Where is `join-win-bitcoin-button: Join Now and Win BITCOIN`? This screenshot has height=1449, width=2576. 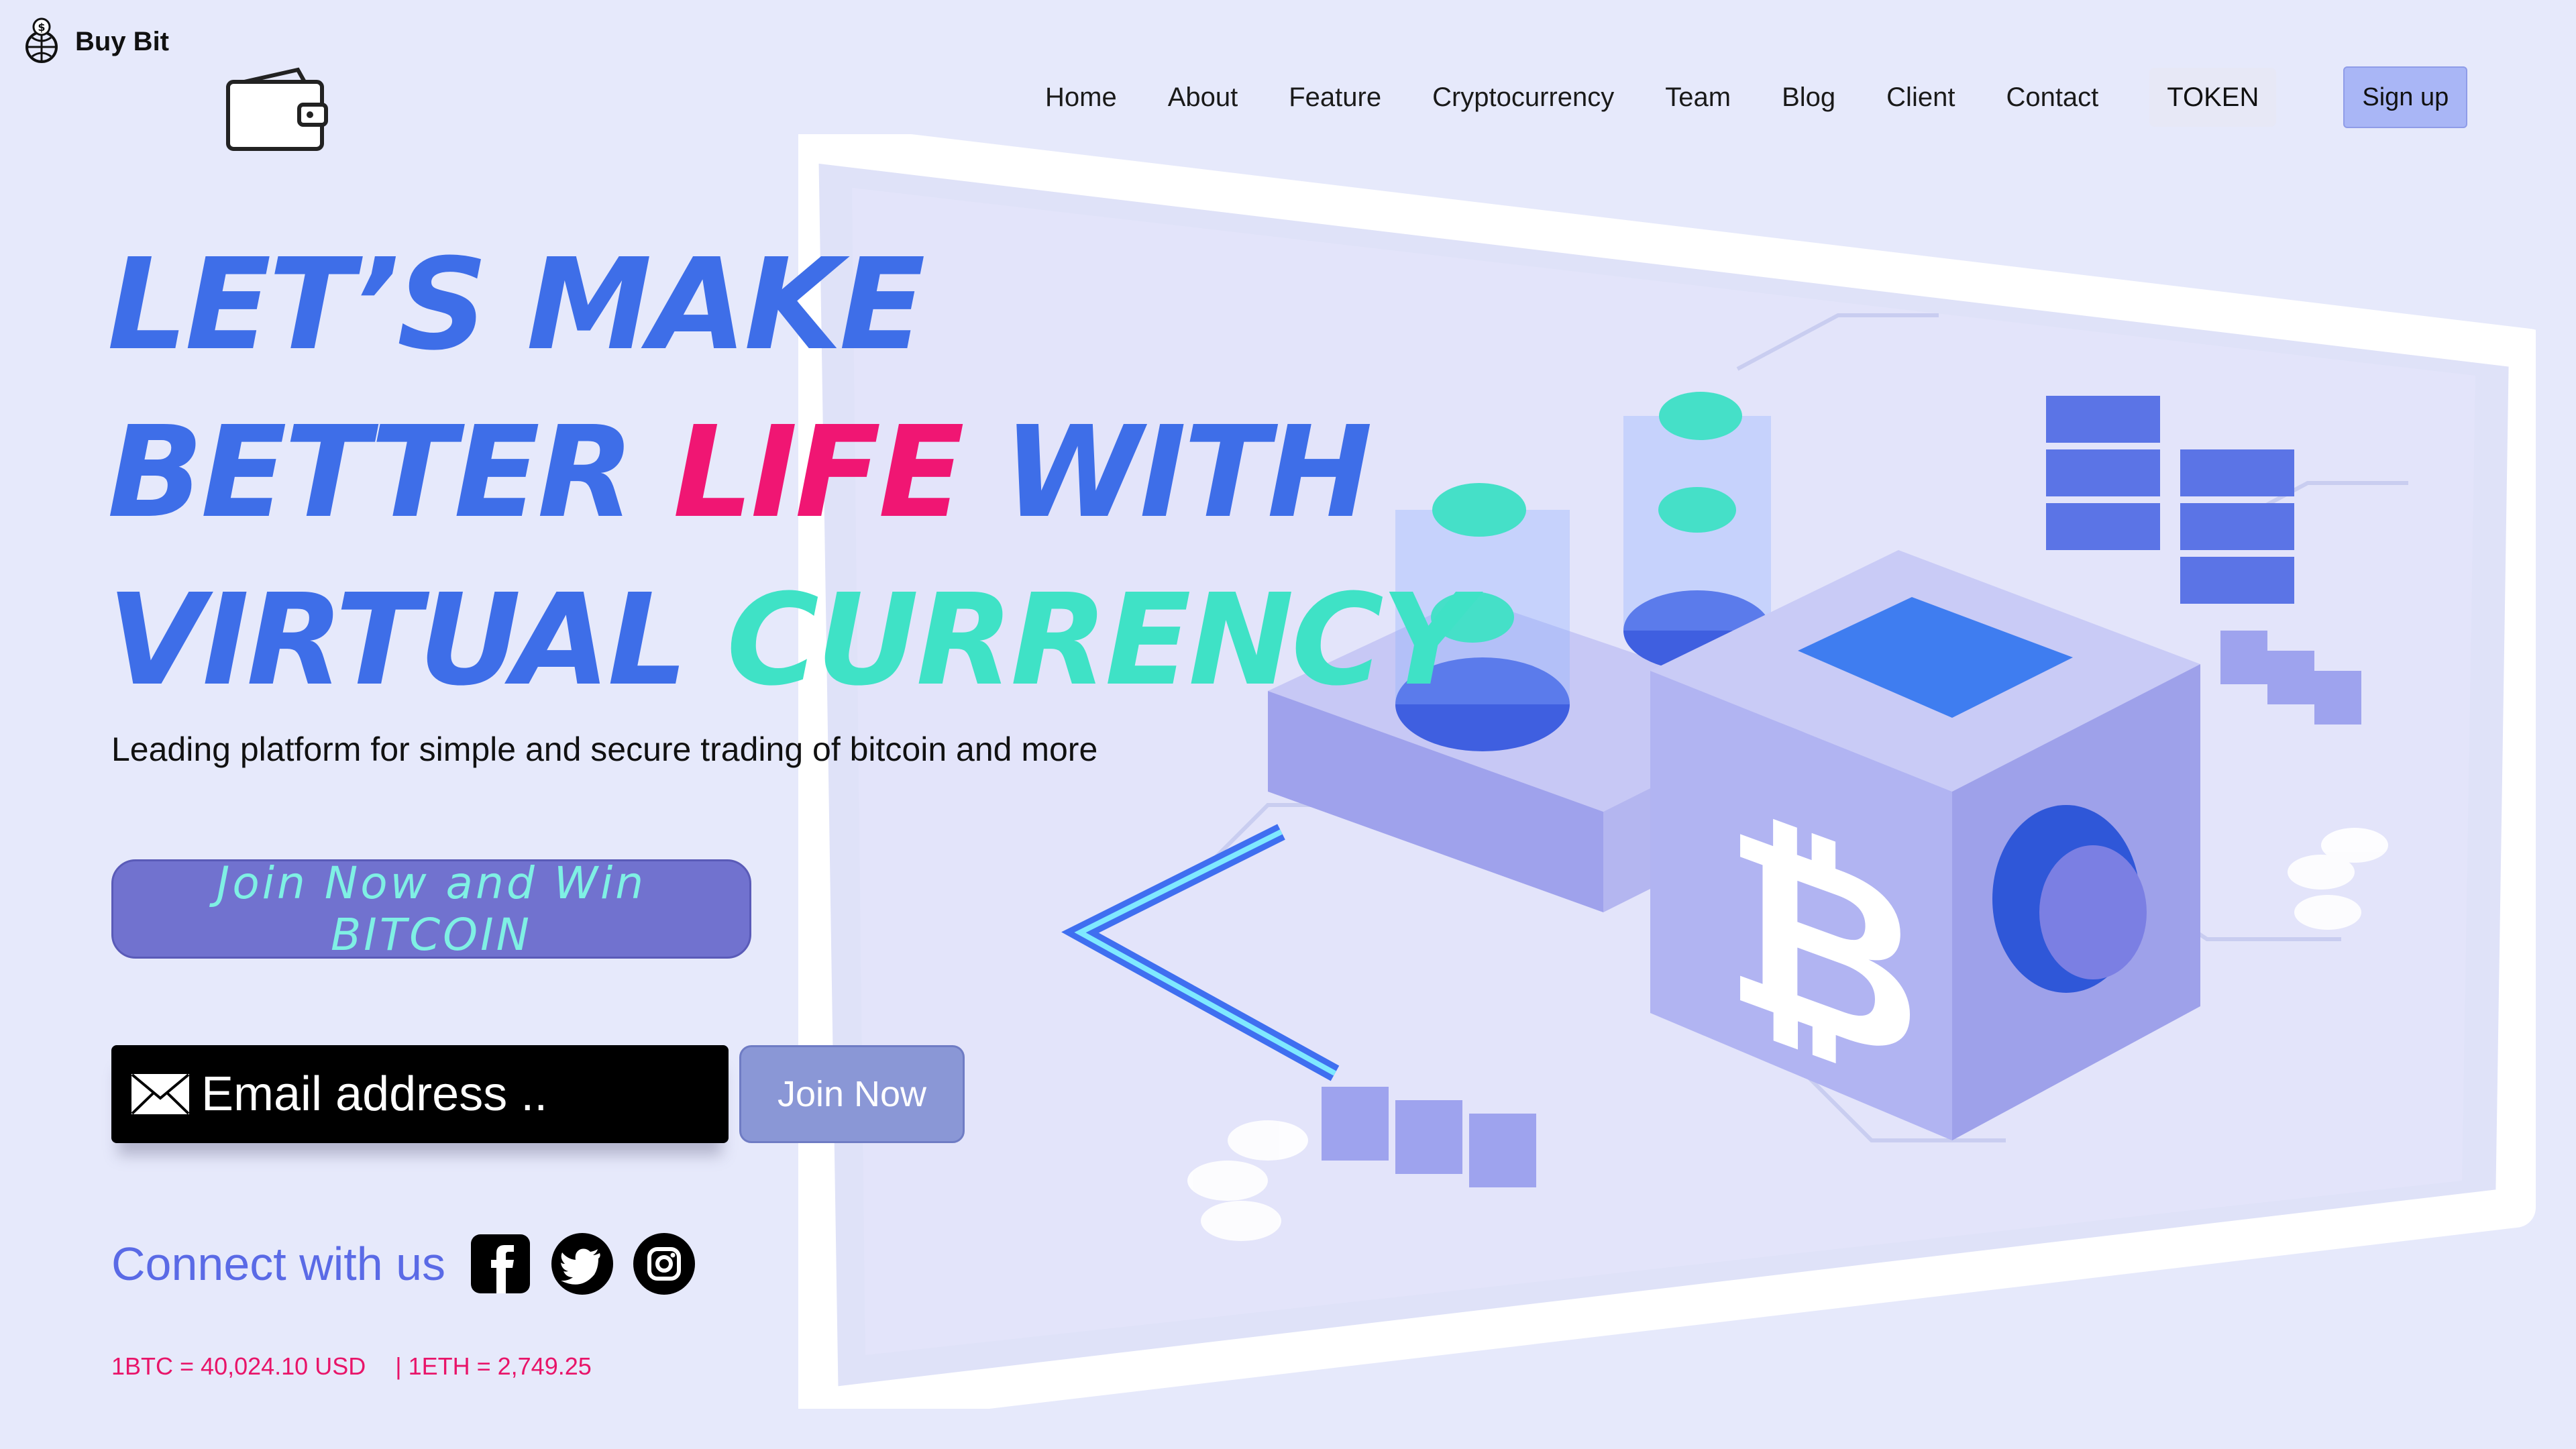
join-win-bitcoin-button: Join Now and Win BITCOIN is located at coordinates (431, 909).